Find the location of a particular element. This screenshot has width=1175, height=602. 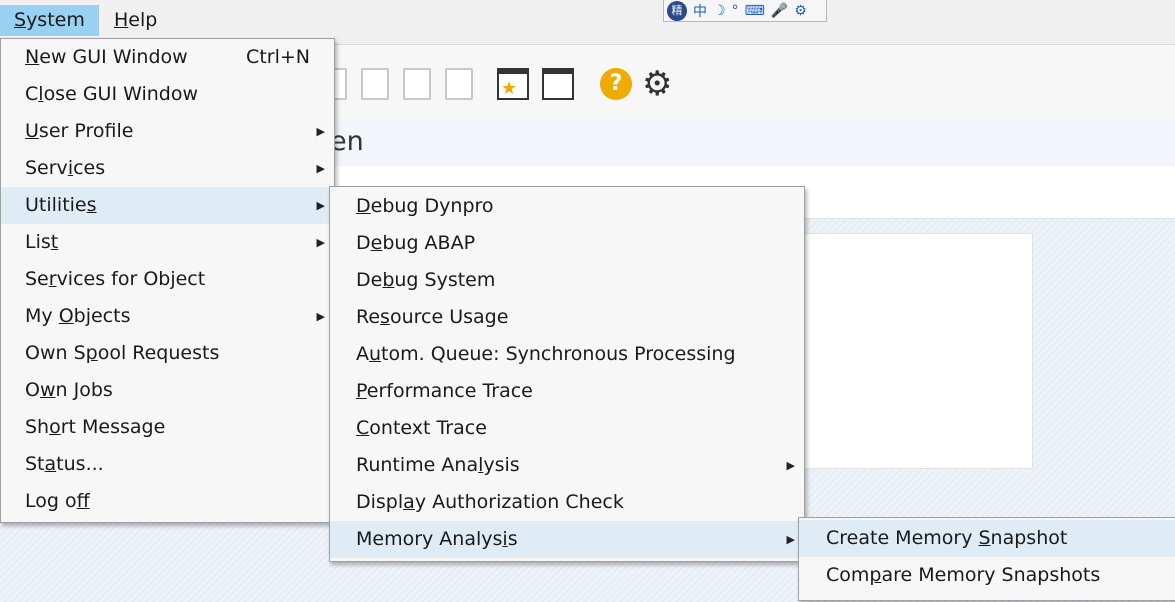

utilities-menu-item-autom-queue-synchronous-processing: Autom. Queue: Synchronous Processing is located at coordinates (567, 354).